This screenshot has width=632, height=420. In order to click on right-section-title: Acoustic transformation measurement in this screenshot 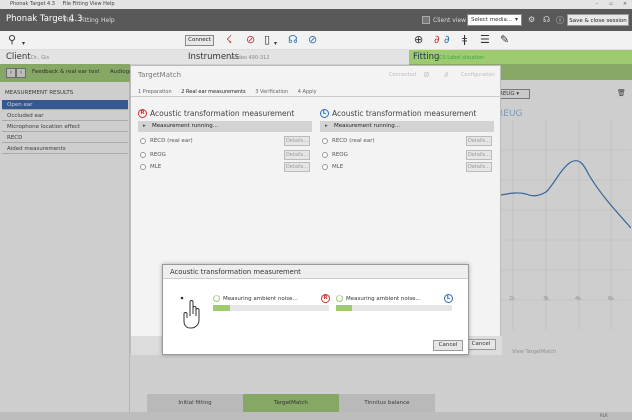, I will do `click(222, 113)`.